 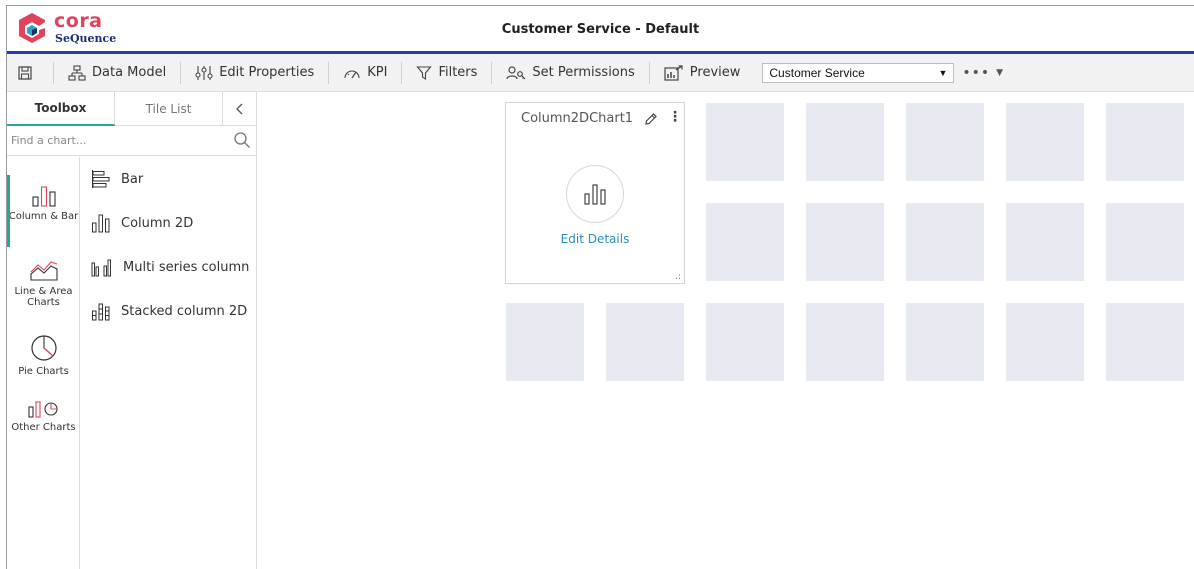 I want to click on save-icon, so click(x=25, y=72).